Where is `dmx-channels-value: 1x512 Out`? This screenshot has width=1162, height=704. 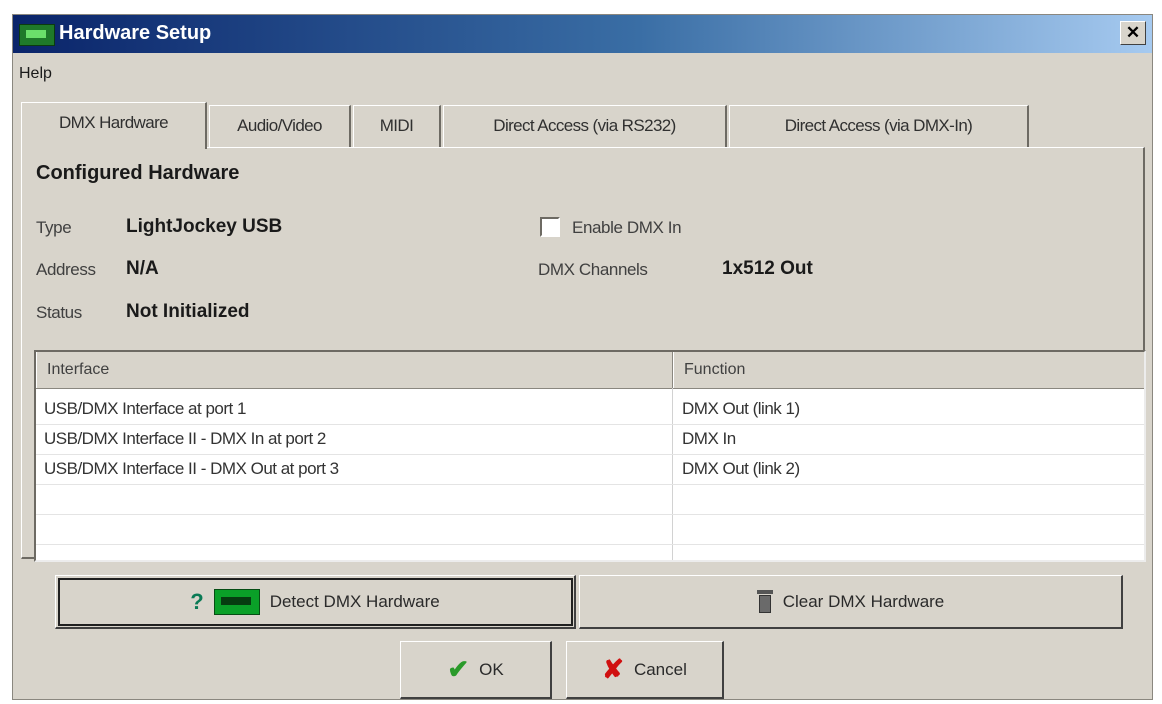 dmx-channels-value: 1x512 Out is located at coordinates (767, 268).